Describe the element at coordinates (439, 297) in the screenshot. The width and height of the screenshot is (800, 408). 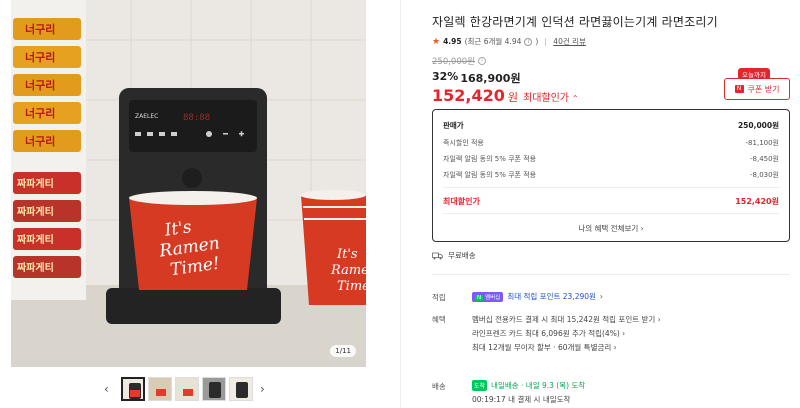
I see `points-label: 적립` at that location.